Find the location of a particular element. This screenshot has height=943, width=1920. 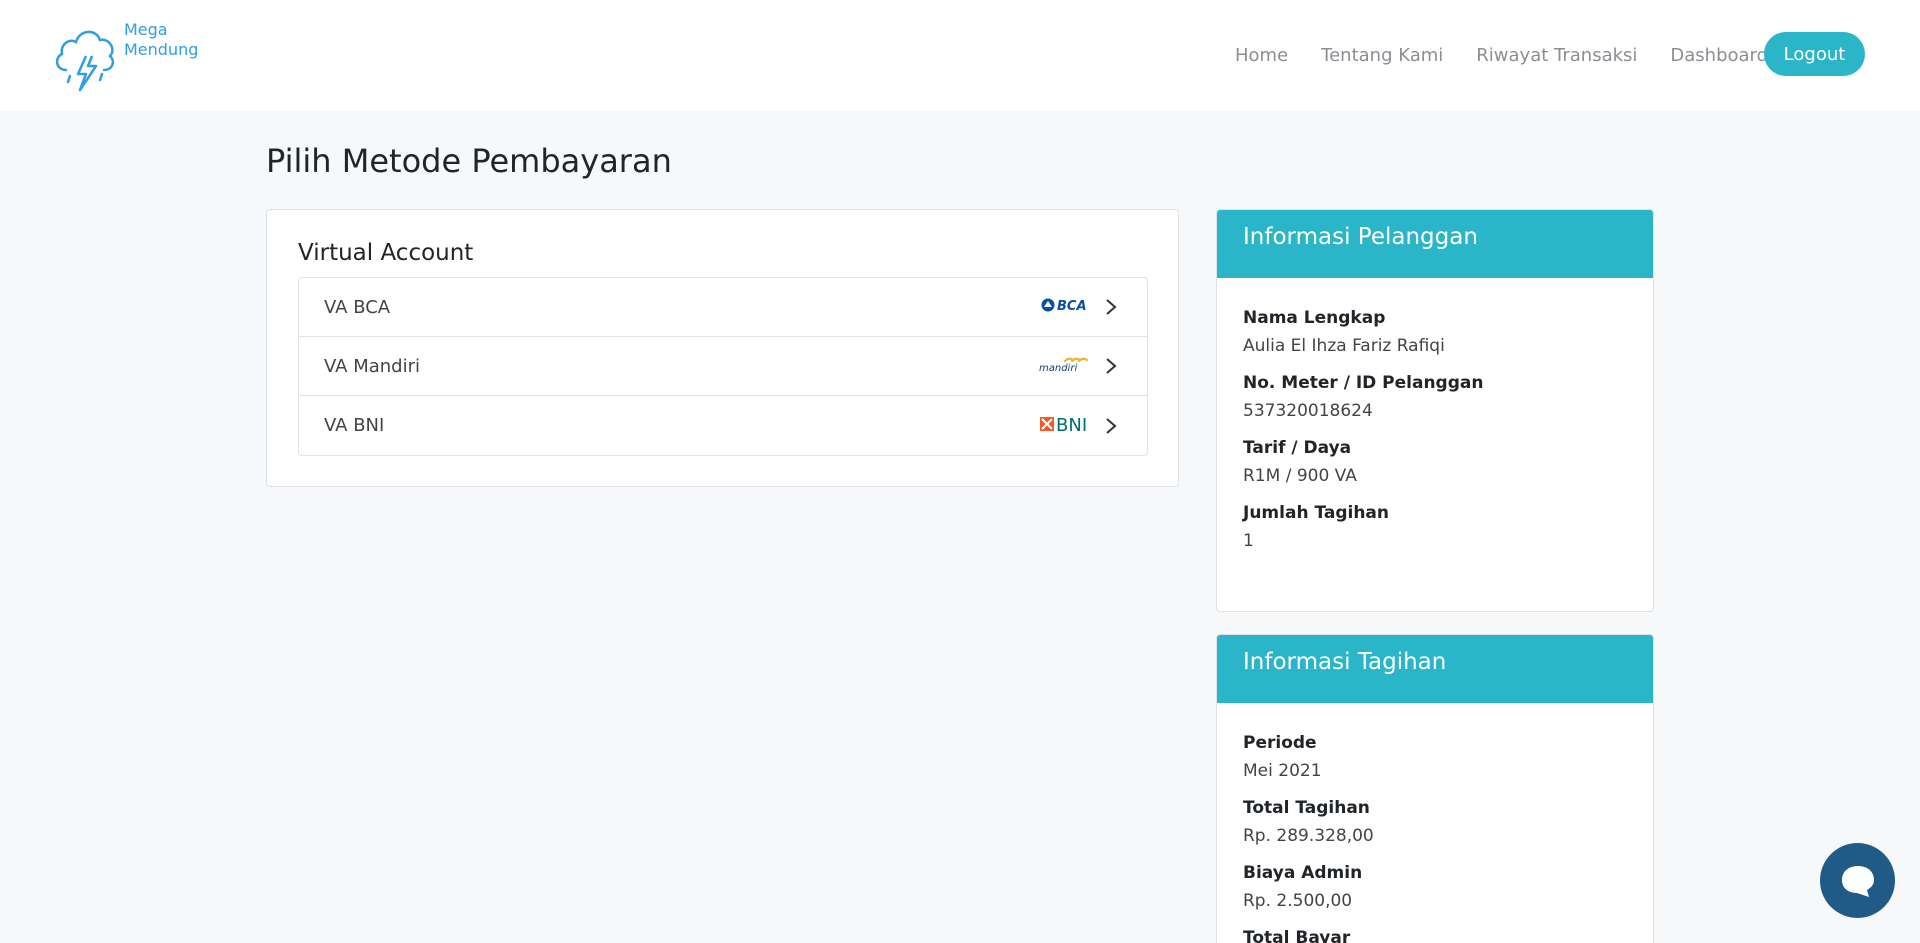

info-row-periode: Periode Mei 2021 is located at coordinates (1435, 757).